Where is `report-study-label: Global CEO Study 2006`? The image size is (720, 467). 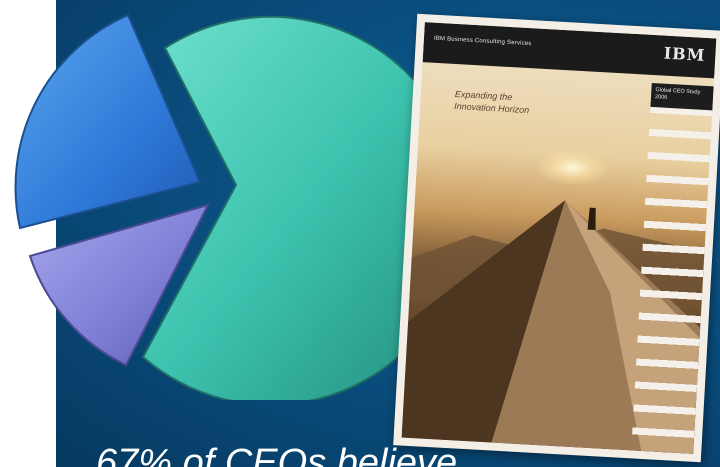 report-study-label: Global CEO Study 2006 is located at coordinates (682, 95).